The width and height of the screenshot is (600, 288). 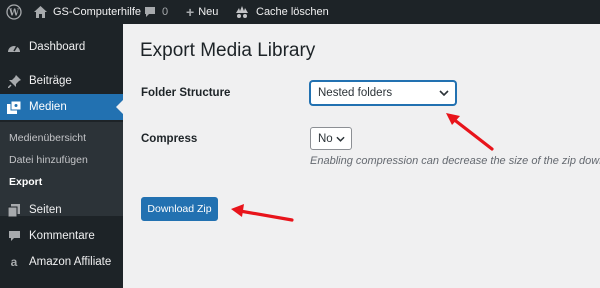 I want to click on cache-icon, so click(x=242, y=12).